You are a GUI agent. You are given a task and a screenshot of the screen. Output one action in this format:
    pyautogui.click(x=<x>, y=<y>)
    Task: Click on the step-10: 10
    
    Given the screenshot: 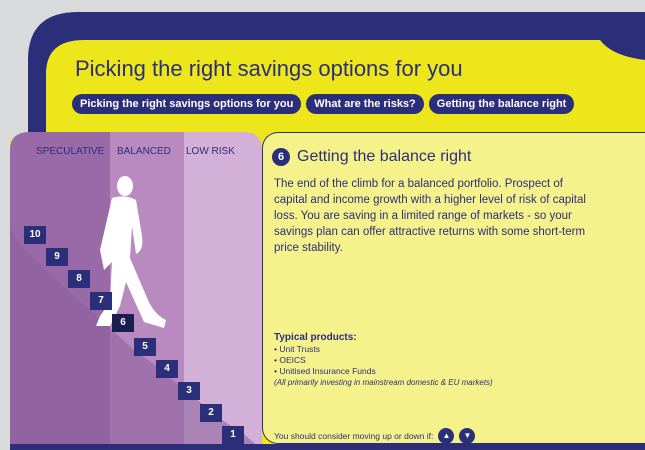 What is the action you would take?
    pyautogui.click(x=35, y=235)
    